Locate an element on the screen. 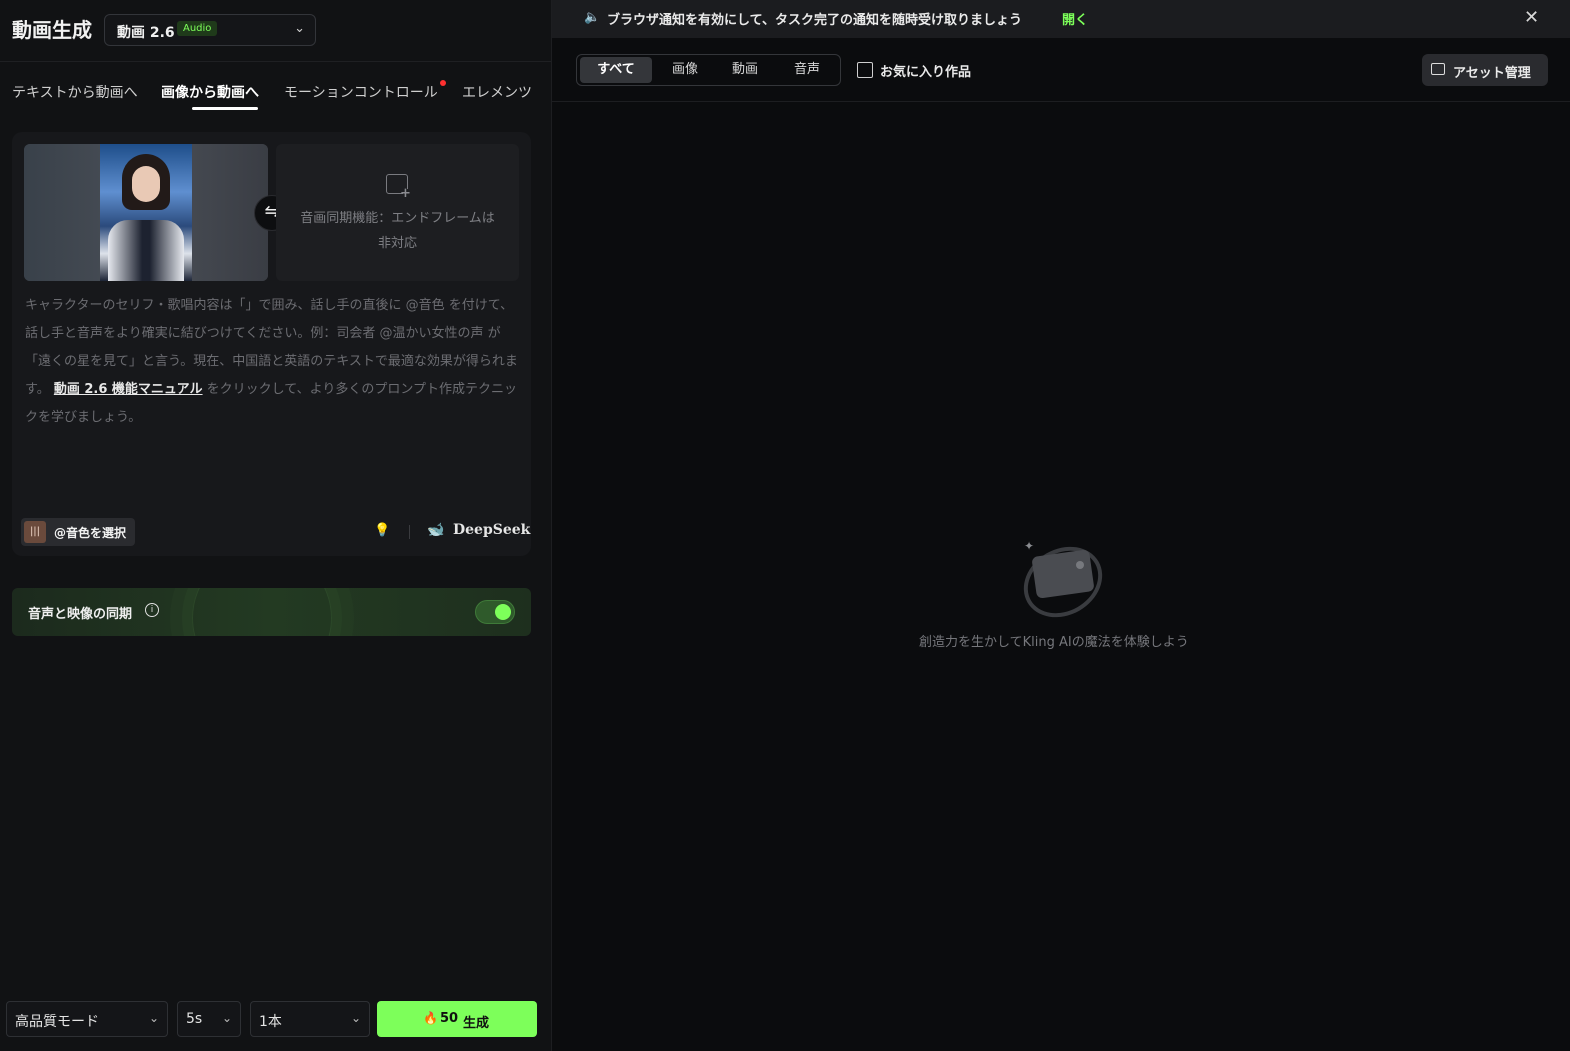 The width and height of the screenshot is (1570, 1051). select-voice-label: @音色を選択 is located at coordinates (90, 533).